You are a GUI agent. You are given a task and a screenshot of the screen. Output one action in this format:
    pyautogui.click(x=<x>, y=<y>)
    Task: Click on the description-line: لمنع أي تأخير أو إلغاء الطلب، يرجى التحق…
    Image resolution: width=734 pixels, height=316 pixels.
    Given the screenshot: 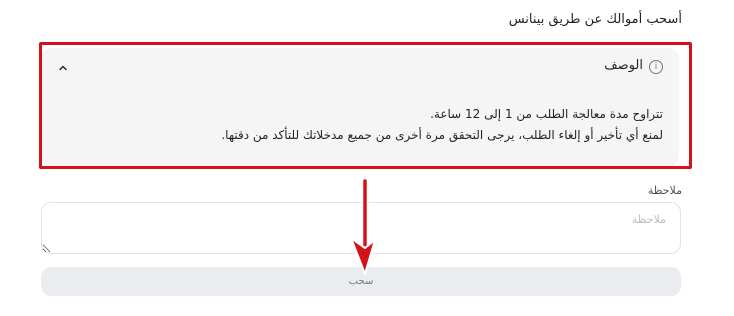 What is the action you would take?
    pyautogui.click(x=442, y=135)
    